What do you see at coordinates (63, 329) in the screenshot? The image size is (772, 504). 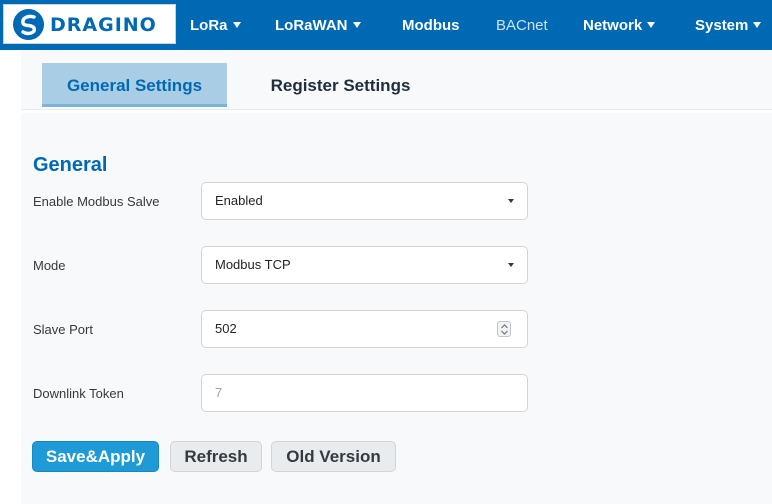 I see `slave-port-label: Slave Port` at bounding box center [63, 329].